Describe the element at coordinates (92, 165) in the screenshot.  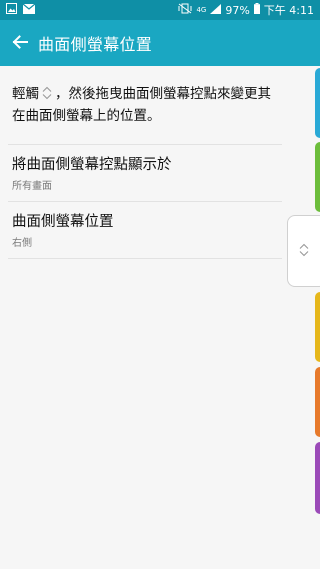
I see `setting-title: 將曲面側螢幕控點顯示於` at that location.